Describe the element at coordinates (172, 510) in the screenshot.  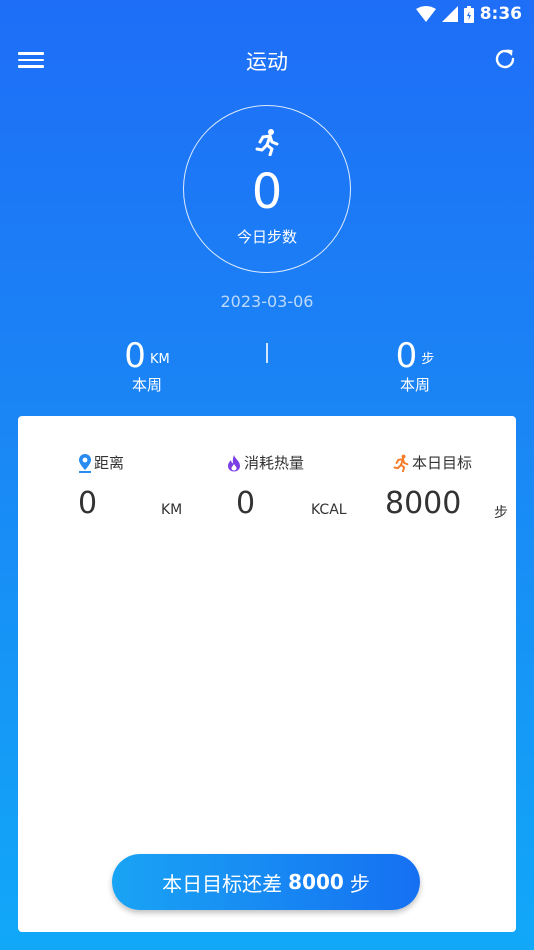
I see `distance-unit: KM` at that location.